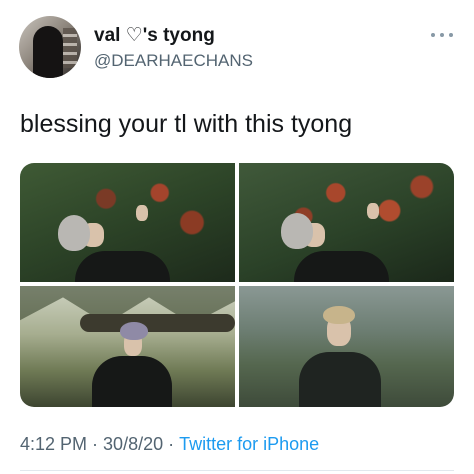  What do you see at coordinates (157, 323) in the screenshot?
I see `tree-branch` at bounding box center [157, 323].